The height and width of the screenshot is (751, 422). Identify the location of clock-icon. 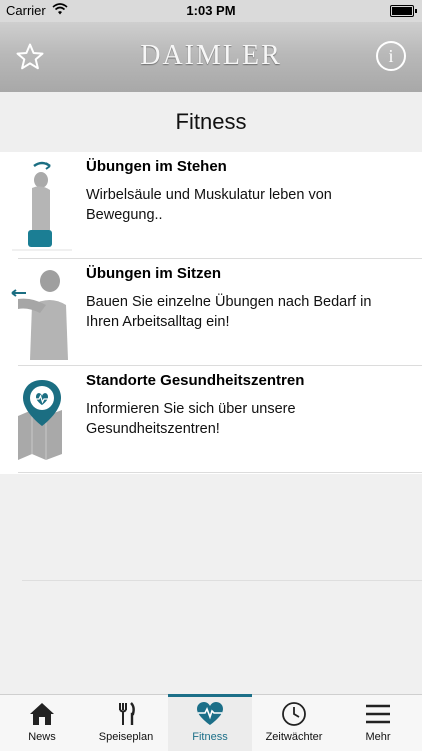
(294, 714).